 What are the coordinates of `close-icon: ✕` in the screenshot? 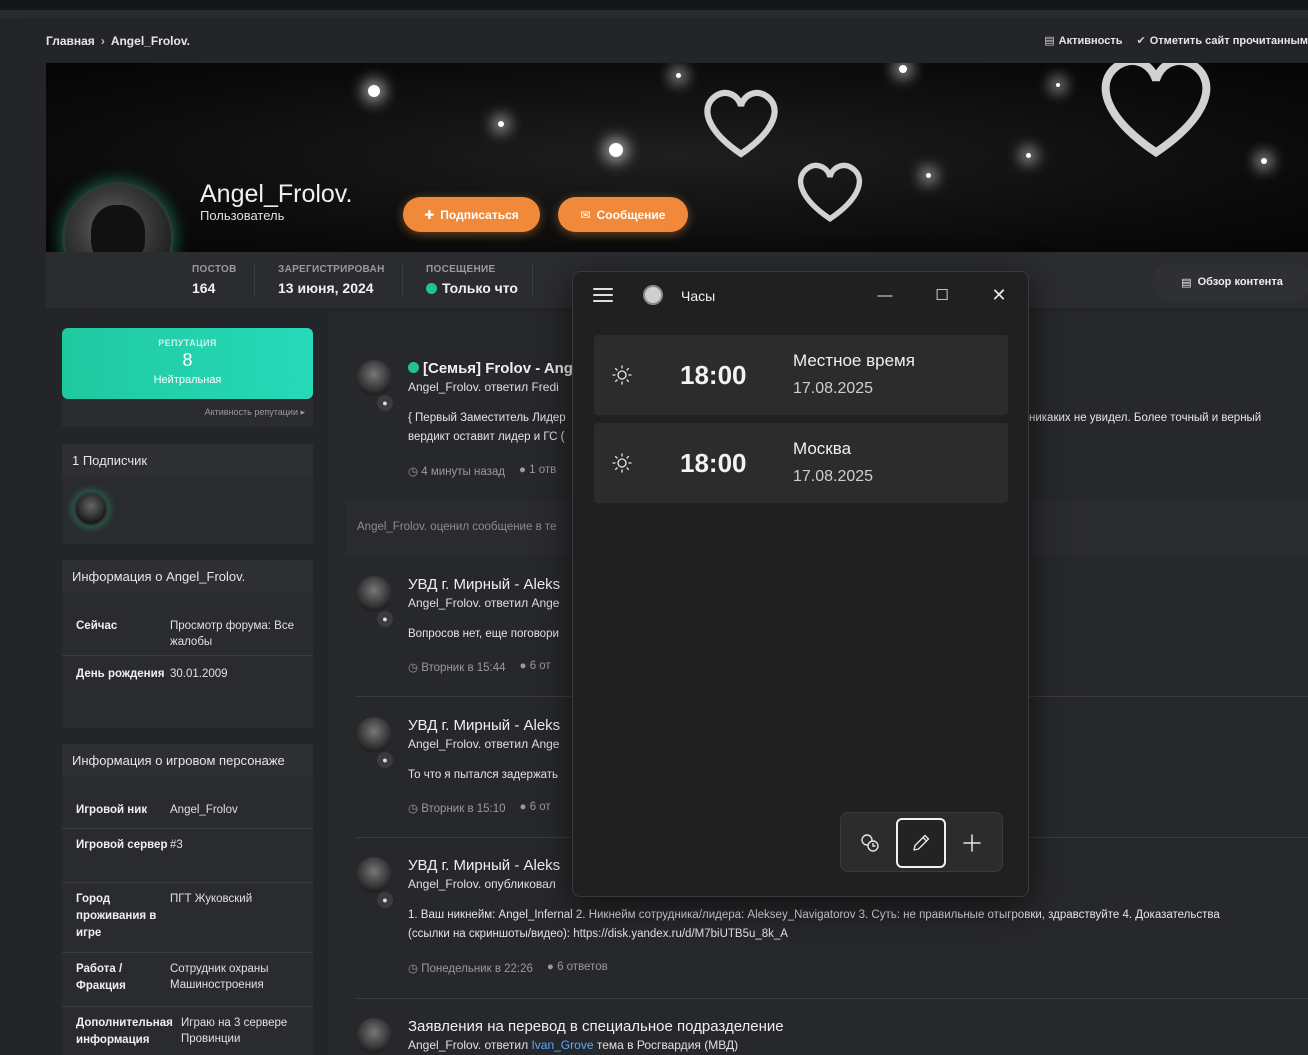 It's located at (999, 295).